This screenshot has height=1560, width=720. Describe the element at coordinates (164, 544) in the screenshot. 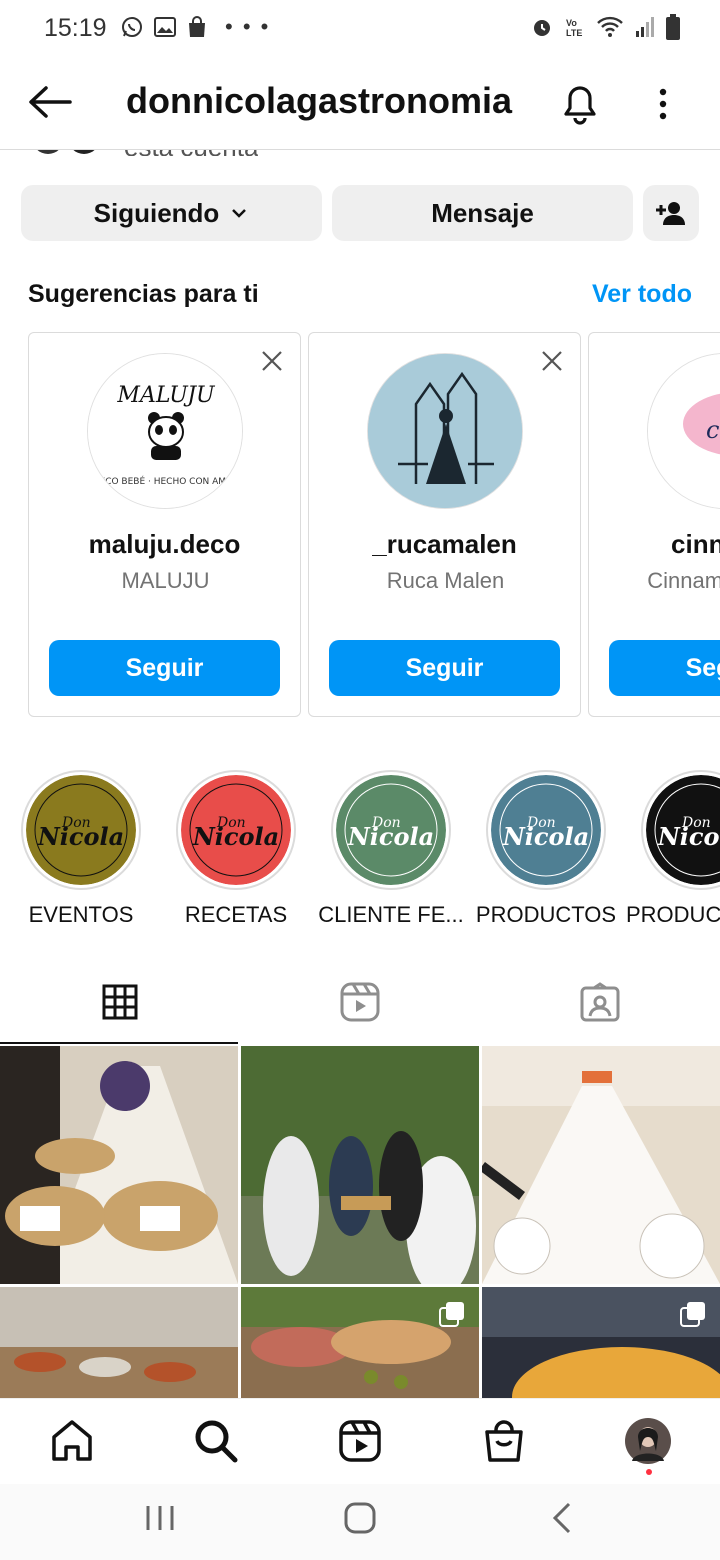

I see `suggestion-username: maluju.deco` at that location.